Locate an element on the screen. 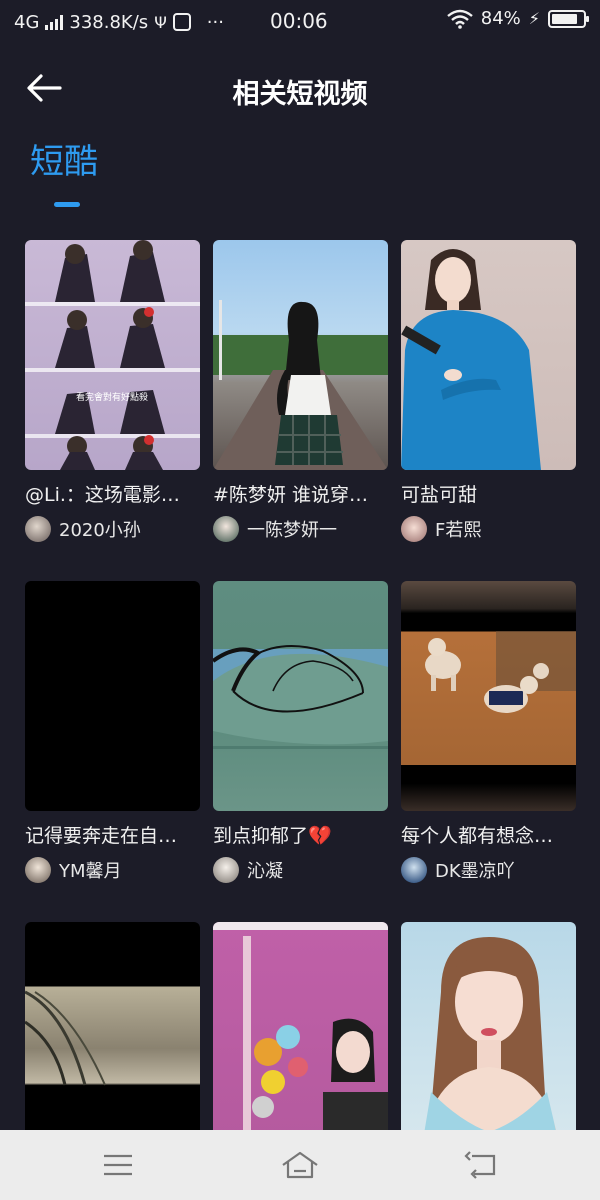 The width and height of the screenshot is (600, 1200). home-icon is located at coordinates (300, 1165).